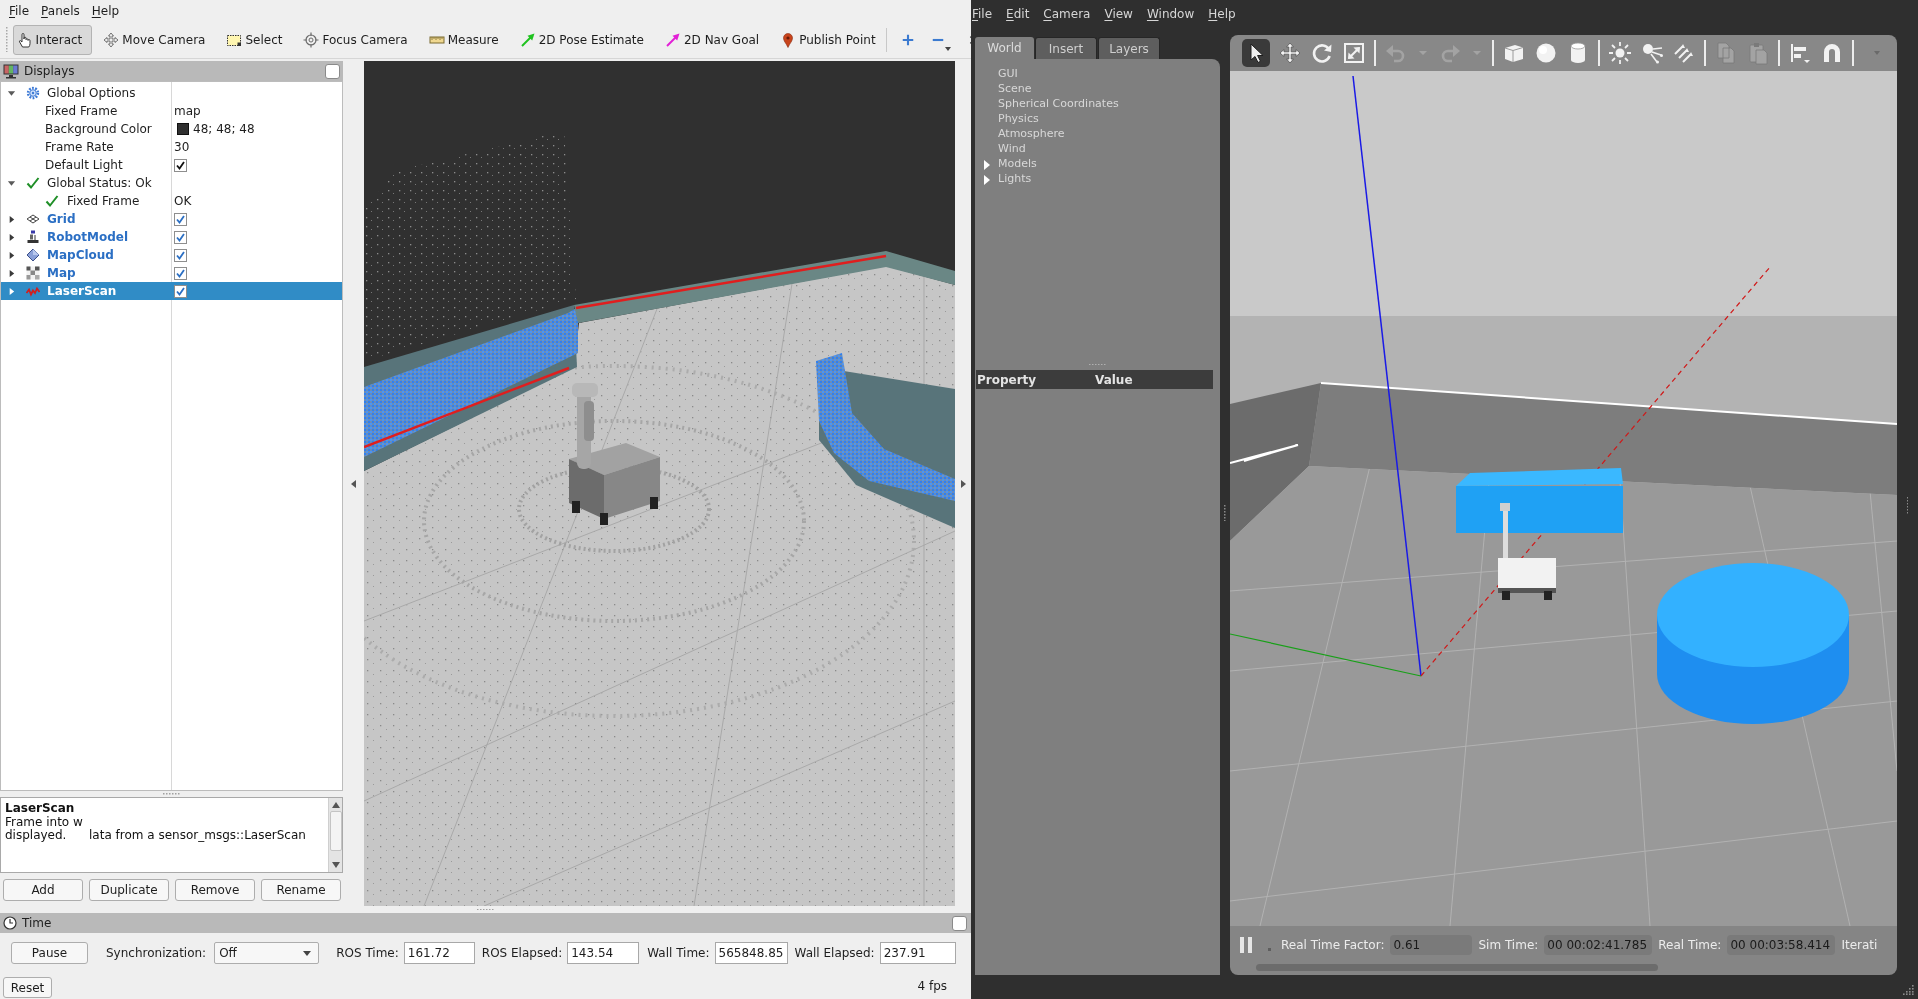 The image size is (1918, 999). What do you see at coordinates (466, 39) in the screenshot?
I see `toolbar-button: Measure` at bounding box center [466, 39].